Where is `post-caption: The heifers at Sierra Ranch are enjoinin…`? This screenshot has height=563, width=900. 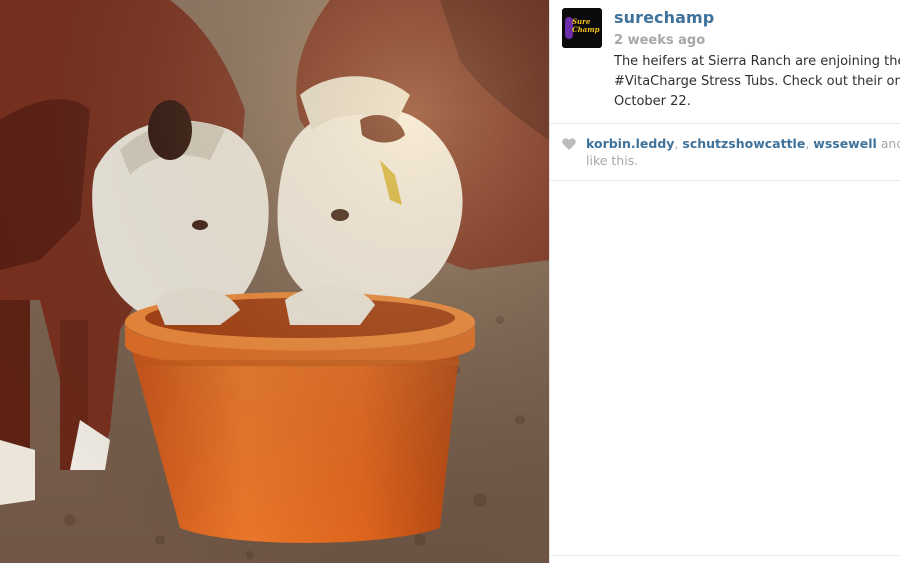
post-caption: The heifers at Sierra Ranch are enjoinin… is located at coordinates (757, 82).